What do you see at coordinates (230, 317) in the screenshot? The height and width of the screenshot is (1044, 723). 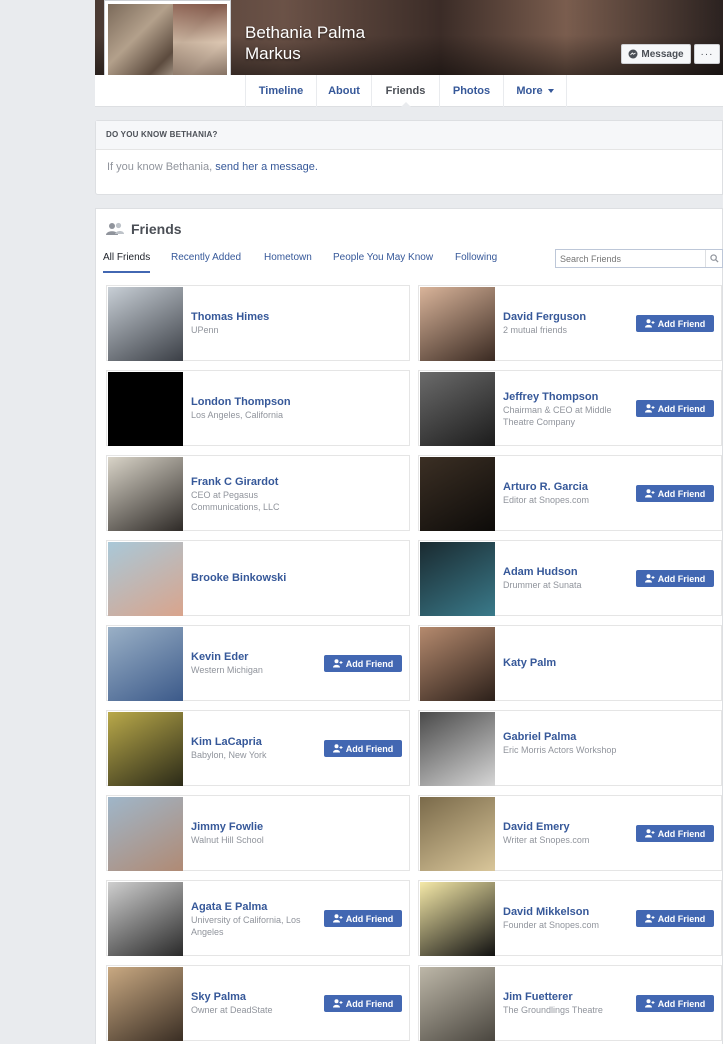 I see `friend-name: Thomas Himes` at bounding box center [230, 317].